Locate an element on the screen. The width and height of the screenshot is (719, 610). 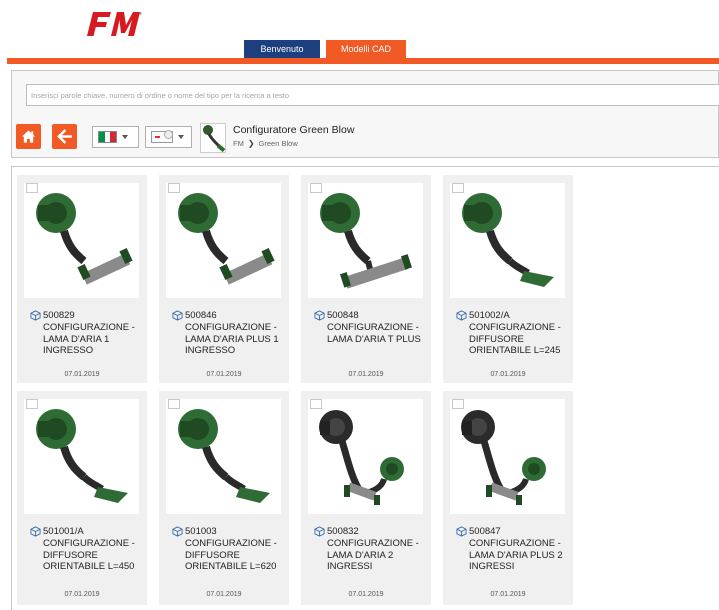
header-divider is located at coordinates (363, 61).